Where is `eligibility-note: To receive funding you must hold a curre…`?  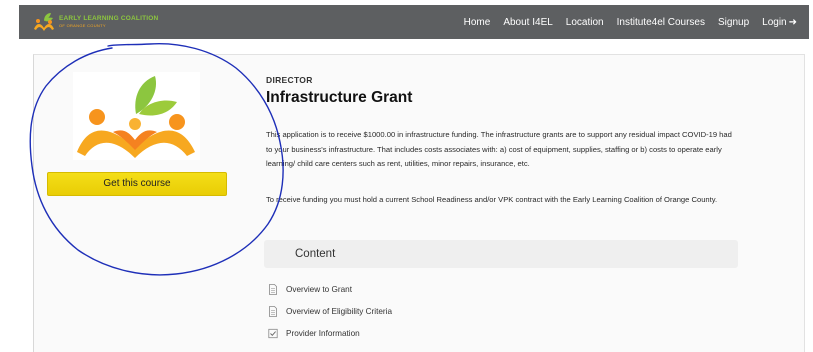 eligibility-note: To receive funding you must hold a curre… is located at coordinates (492, 199).